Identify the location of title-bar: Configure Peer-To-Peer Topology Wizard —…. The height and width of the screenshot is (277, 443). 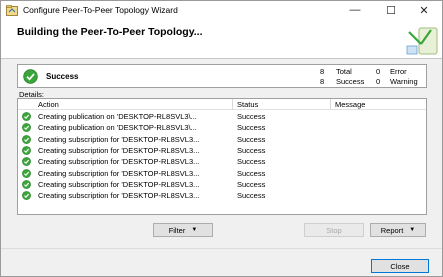
(221, 10).